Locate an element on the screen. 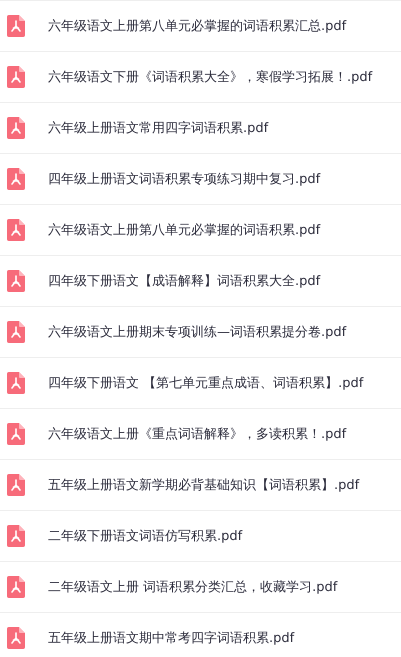  file-name: 四年级下册语文【成语解释】词语积累大全.pdf is located at coordinates (184, 281).